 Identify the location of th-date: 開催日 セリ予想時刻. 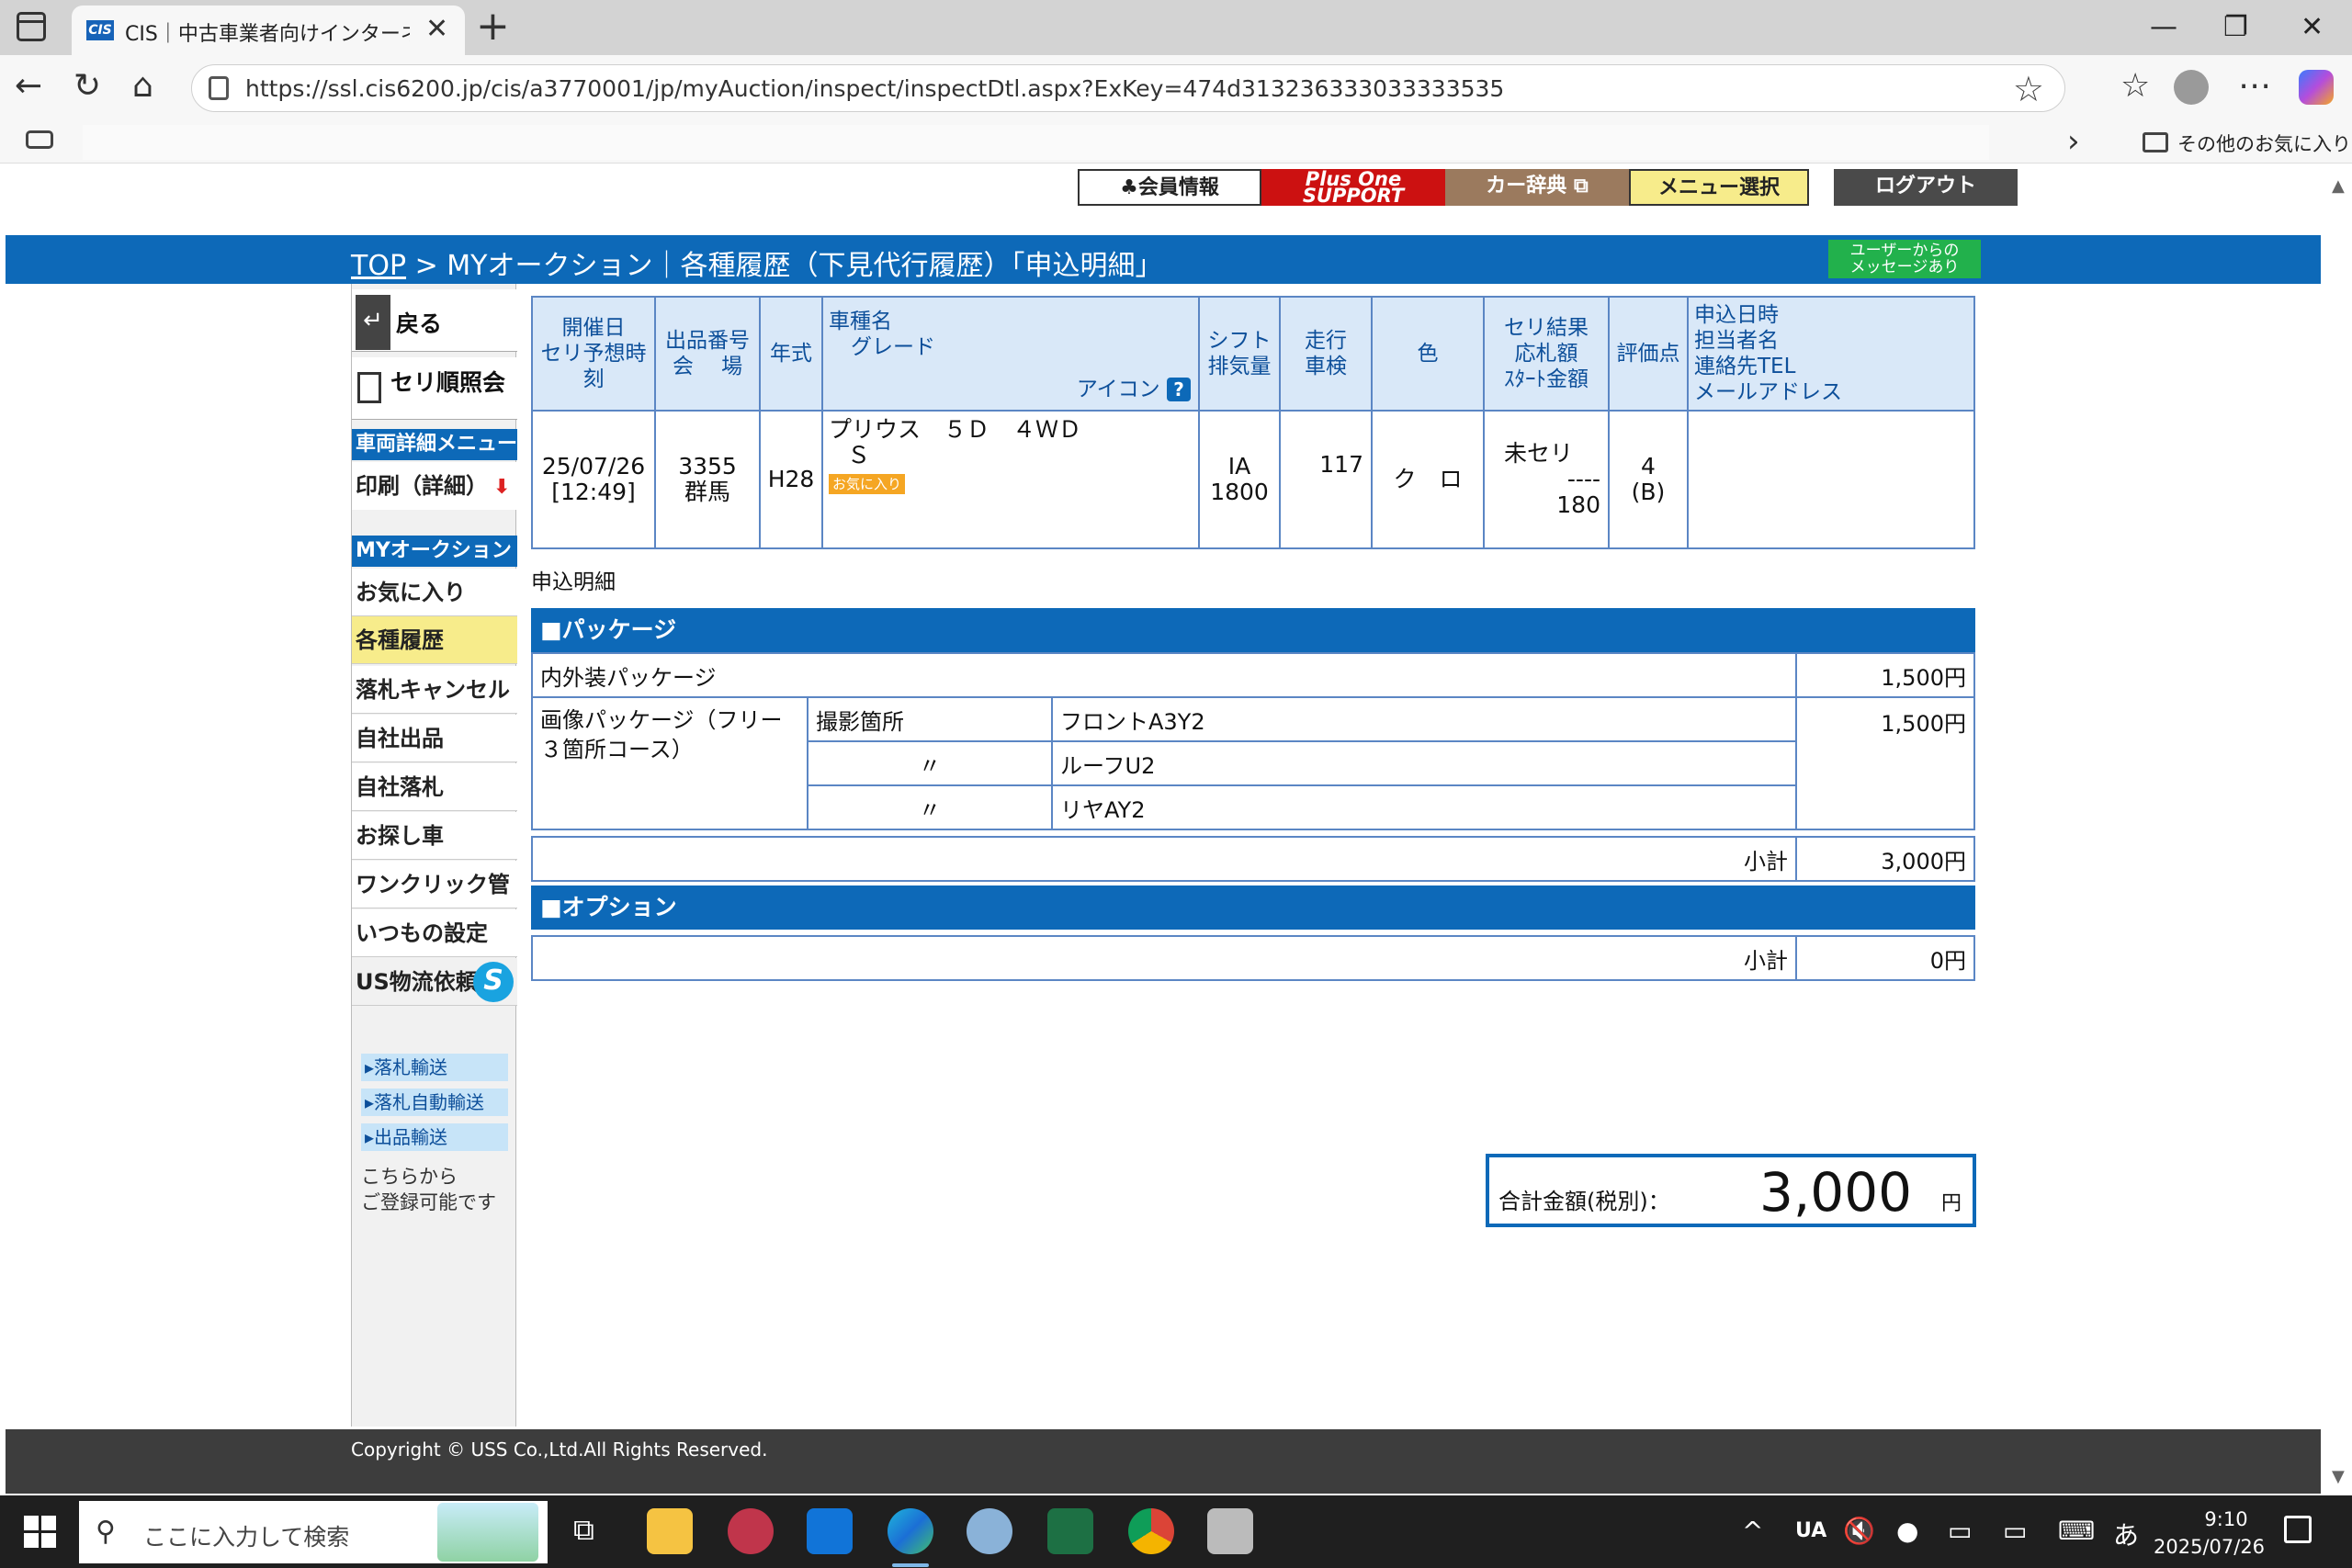
(593, 354).